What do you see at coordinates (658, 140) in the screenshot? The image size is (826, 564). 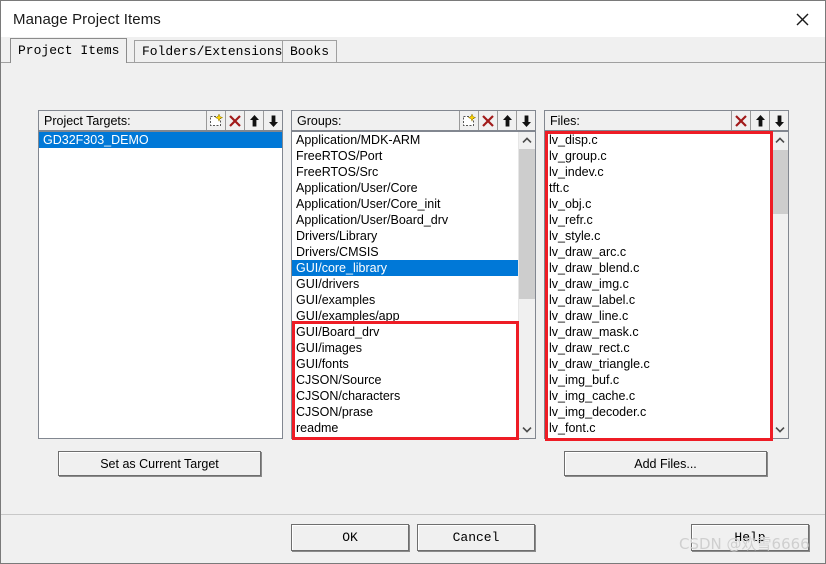 I see `file-row: lv_disp.c` at bounding box center [658, 140].